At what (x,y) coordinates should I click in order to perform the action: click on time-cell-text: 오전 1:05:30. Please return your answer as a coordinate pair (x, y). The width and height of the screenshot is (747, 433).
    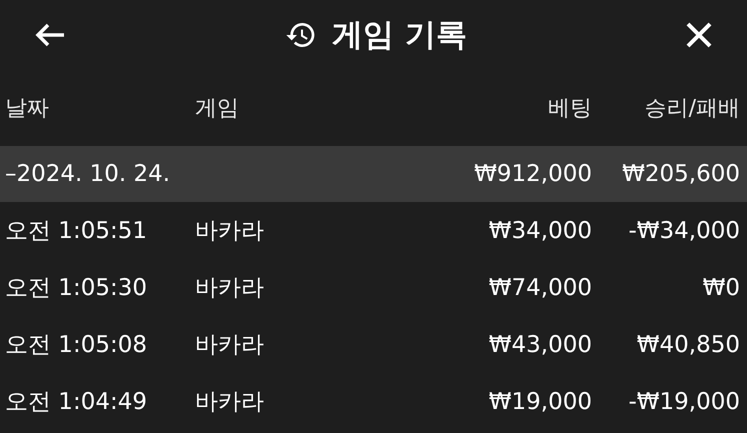
    Looking at the image, I should click on (76, 288).